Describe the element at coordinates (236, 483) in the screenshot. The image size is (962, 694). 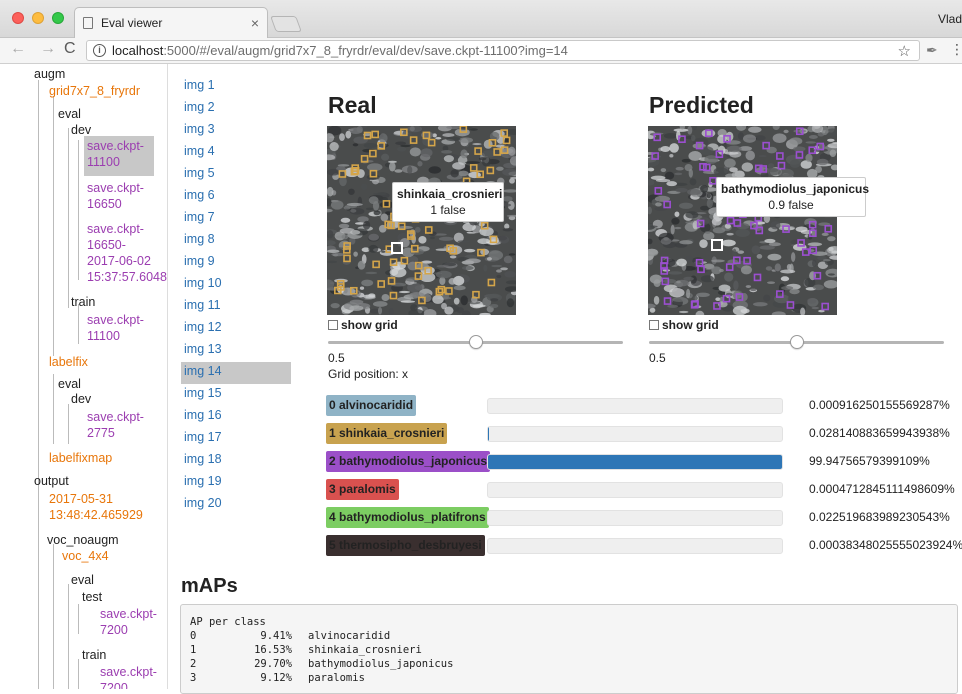
I see `image-list-item: img 19` at that location.